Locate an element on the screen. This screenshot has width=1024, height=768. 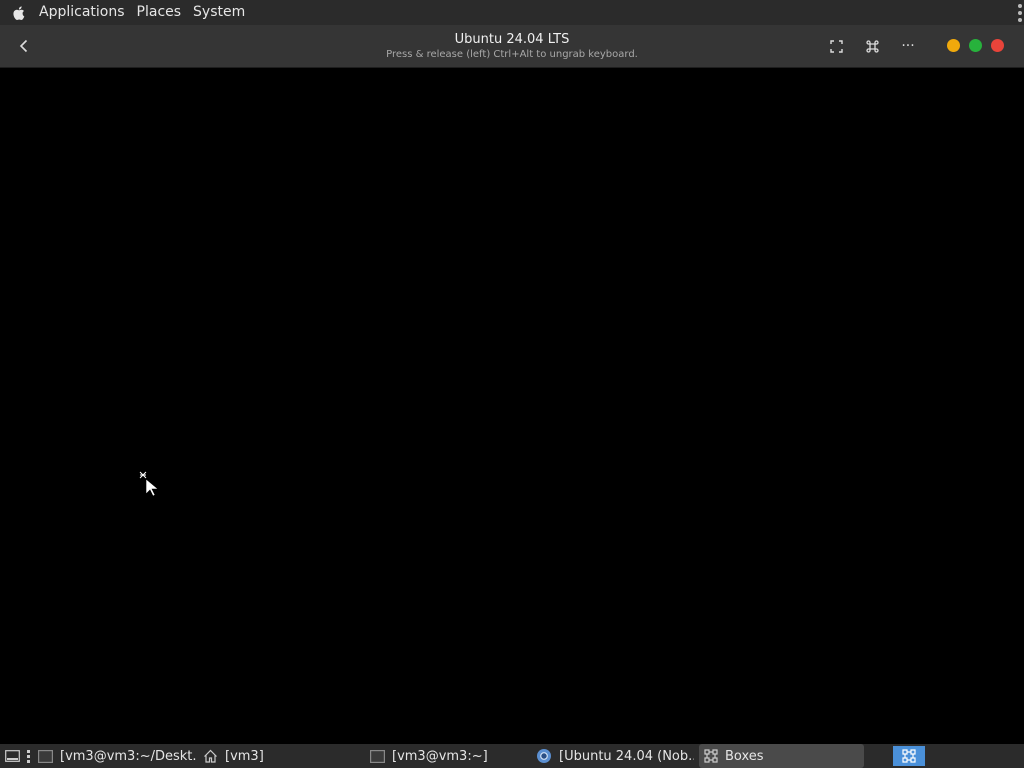
taskbar-item-home-folder: [vm3] is located at coordinates (278, 756).